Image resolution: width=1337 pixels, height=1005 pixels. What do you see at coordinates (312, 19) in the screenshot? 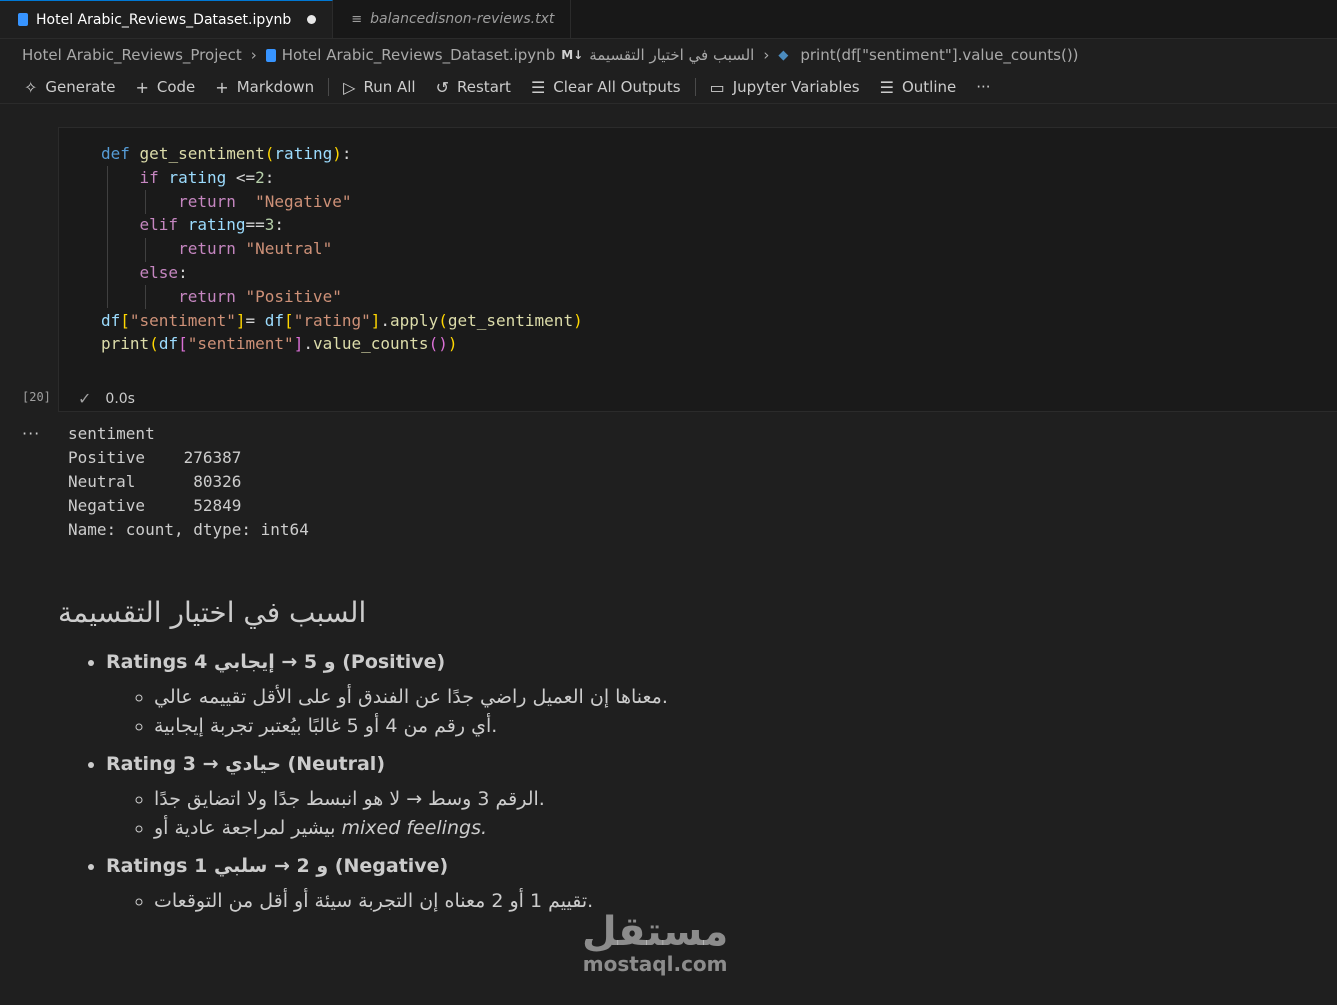
I see `unsaved-dot-icon` at bounding box center [312, 19].